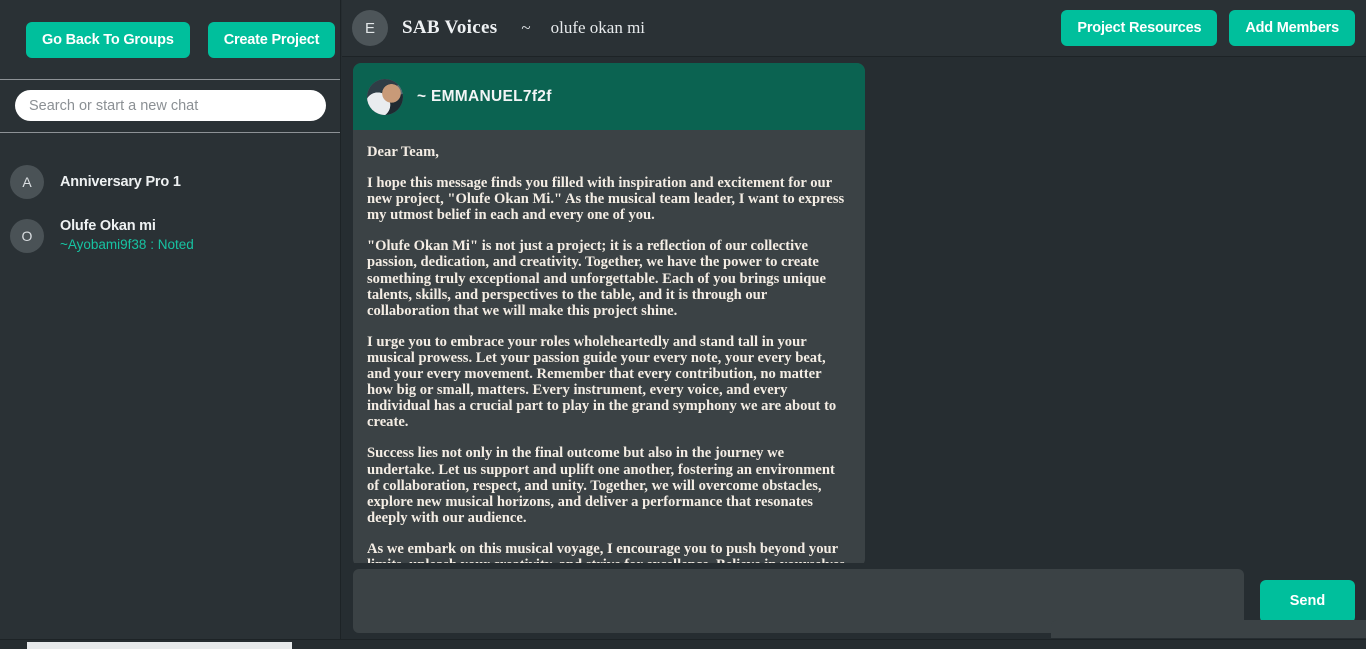  I want to click on message-sender-header: ~ EMMANUEL7f2f, so click(609, 96).